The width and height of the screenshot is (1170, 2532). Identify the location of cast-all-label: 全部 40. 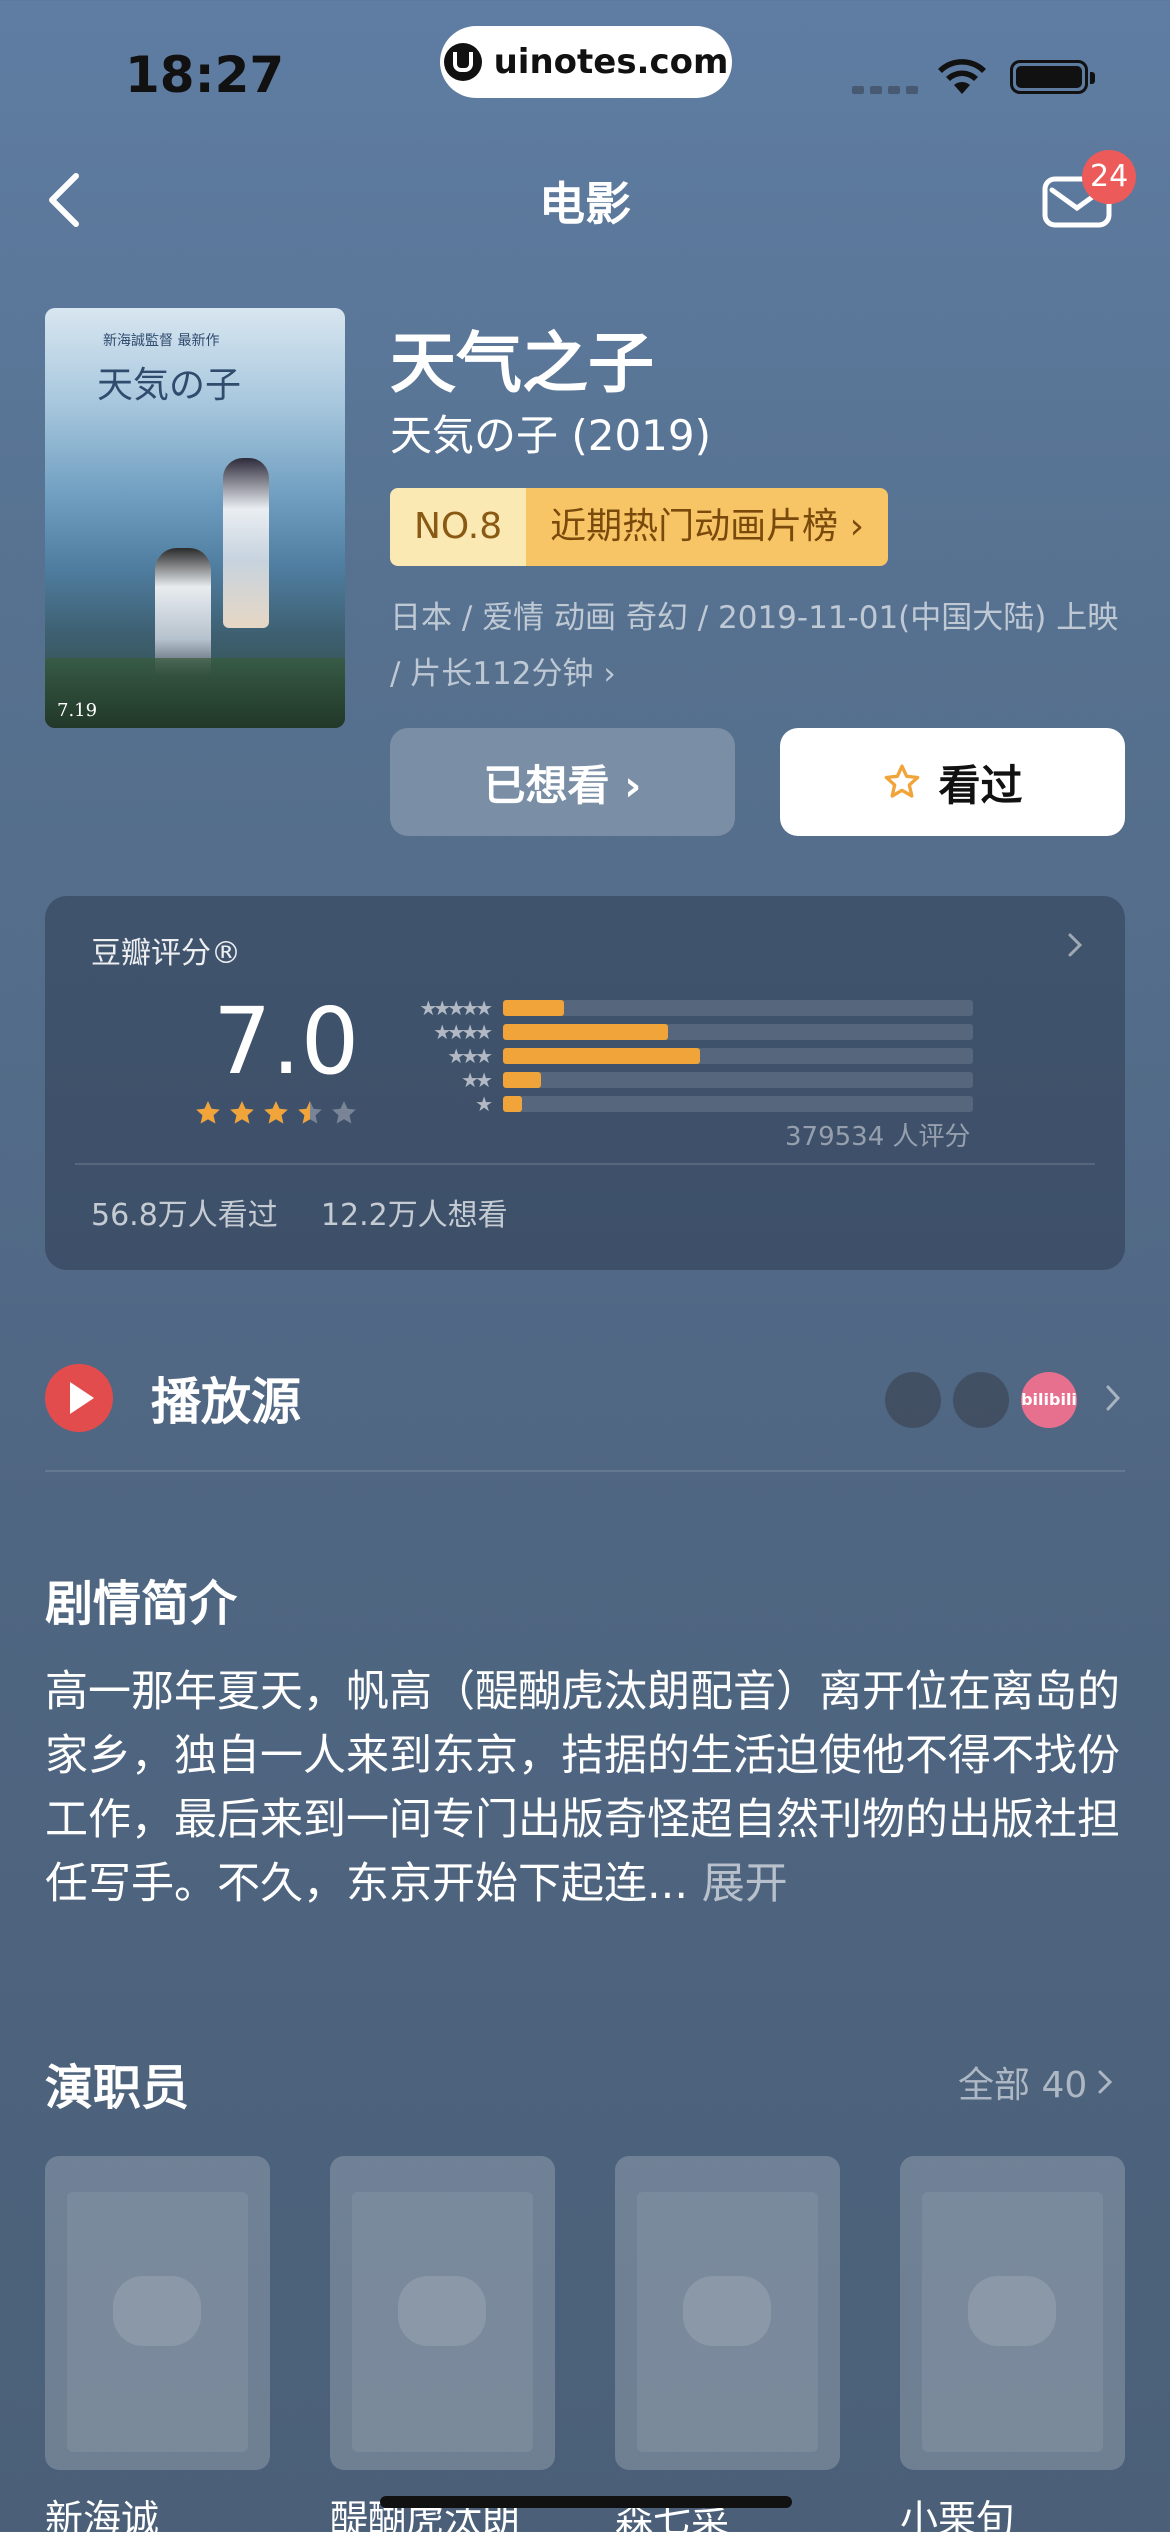
(1023, 2085).